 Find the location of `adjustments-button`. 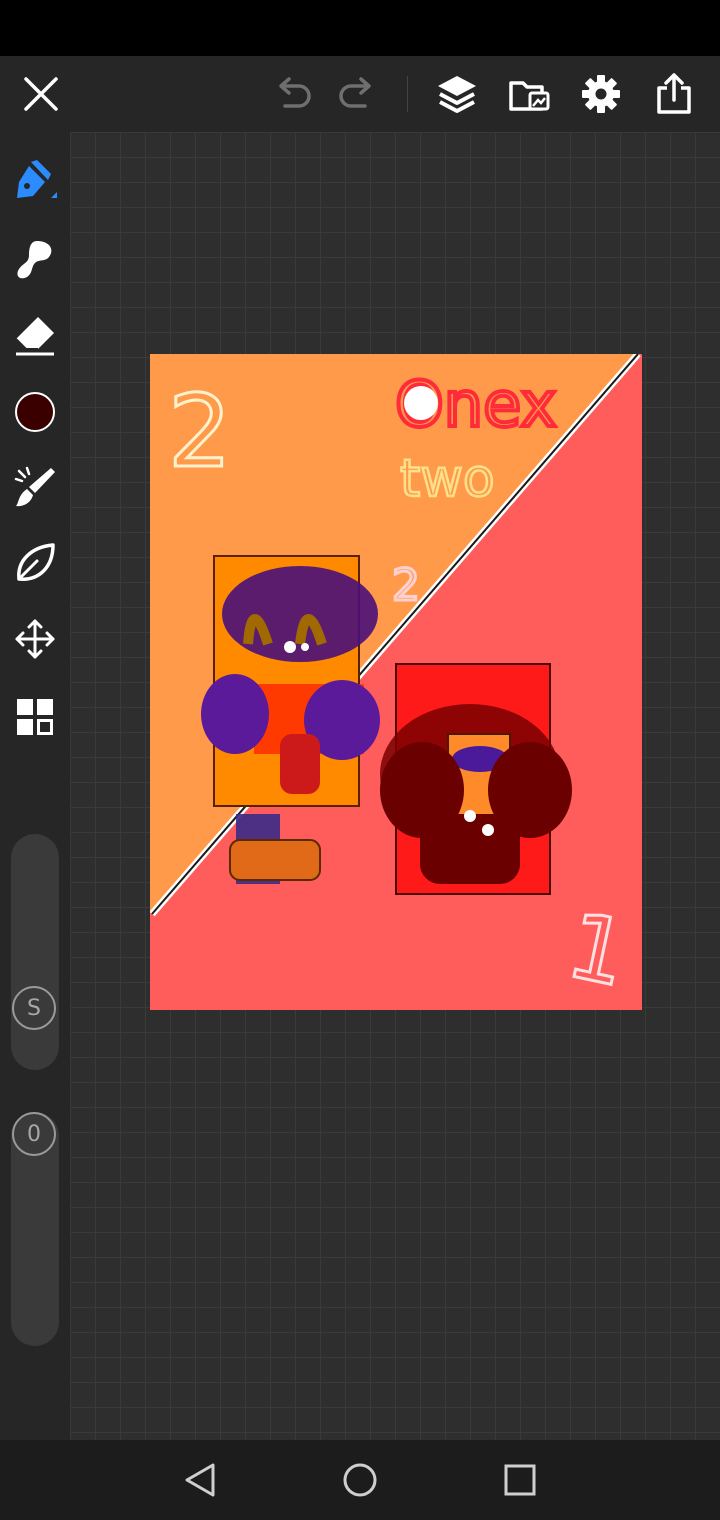

adjustments-button is located at coordinates (35, 717).